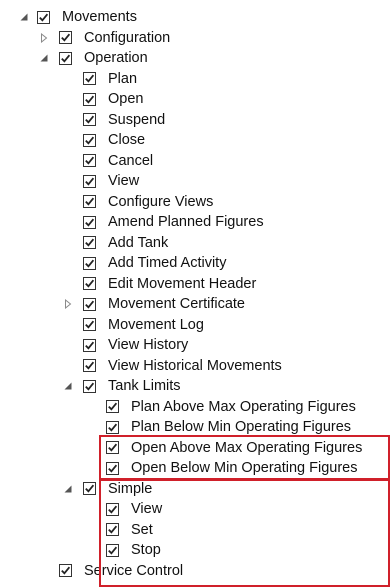 The image size is (390, 587). Describe the element at coordinates (244, 468) in the screenshot. I see `tree-item-label: Open Below Min Operating Figures` at that location.